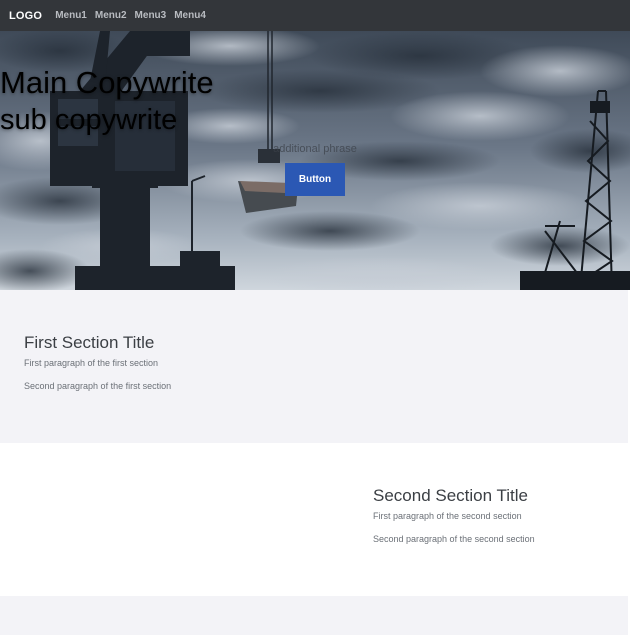 The image size is (630, 635). Describe the element at coordinates (25, 16) in the screenshot. I see `logo: LOGO` at that location.